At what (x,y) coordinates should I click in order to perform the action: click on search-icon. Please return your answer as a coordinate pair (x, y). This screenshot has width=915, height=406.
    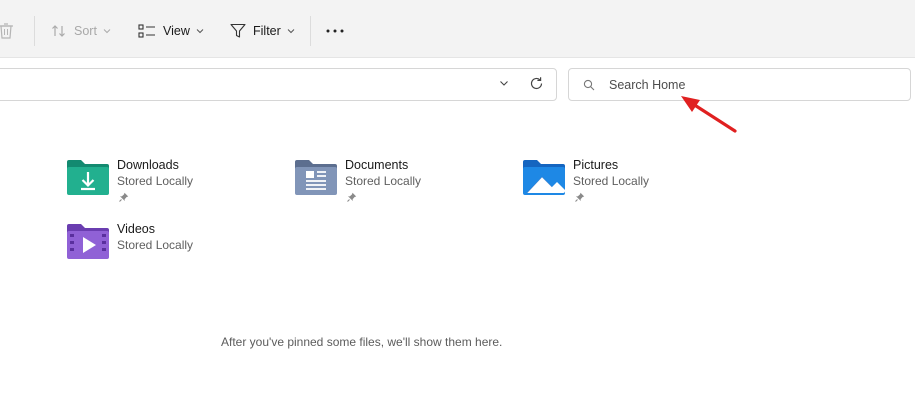
    Looking at the image, I should click on (589, 84).